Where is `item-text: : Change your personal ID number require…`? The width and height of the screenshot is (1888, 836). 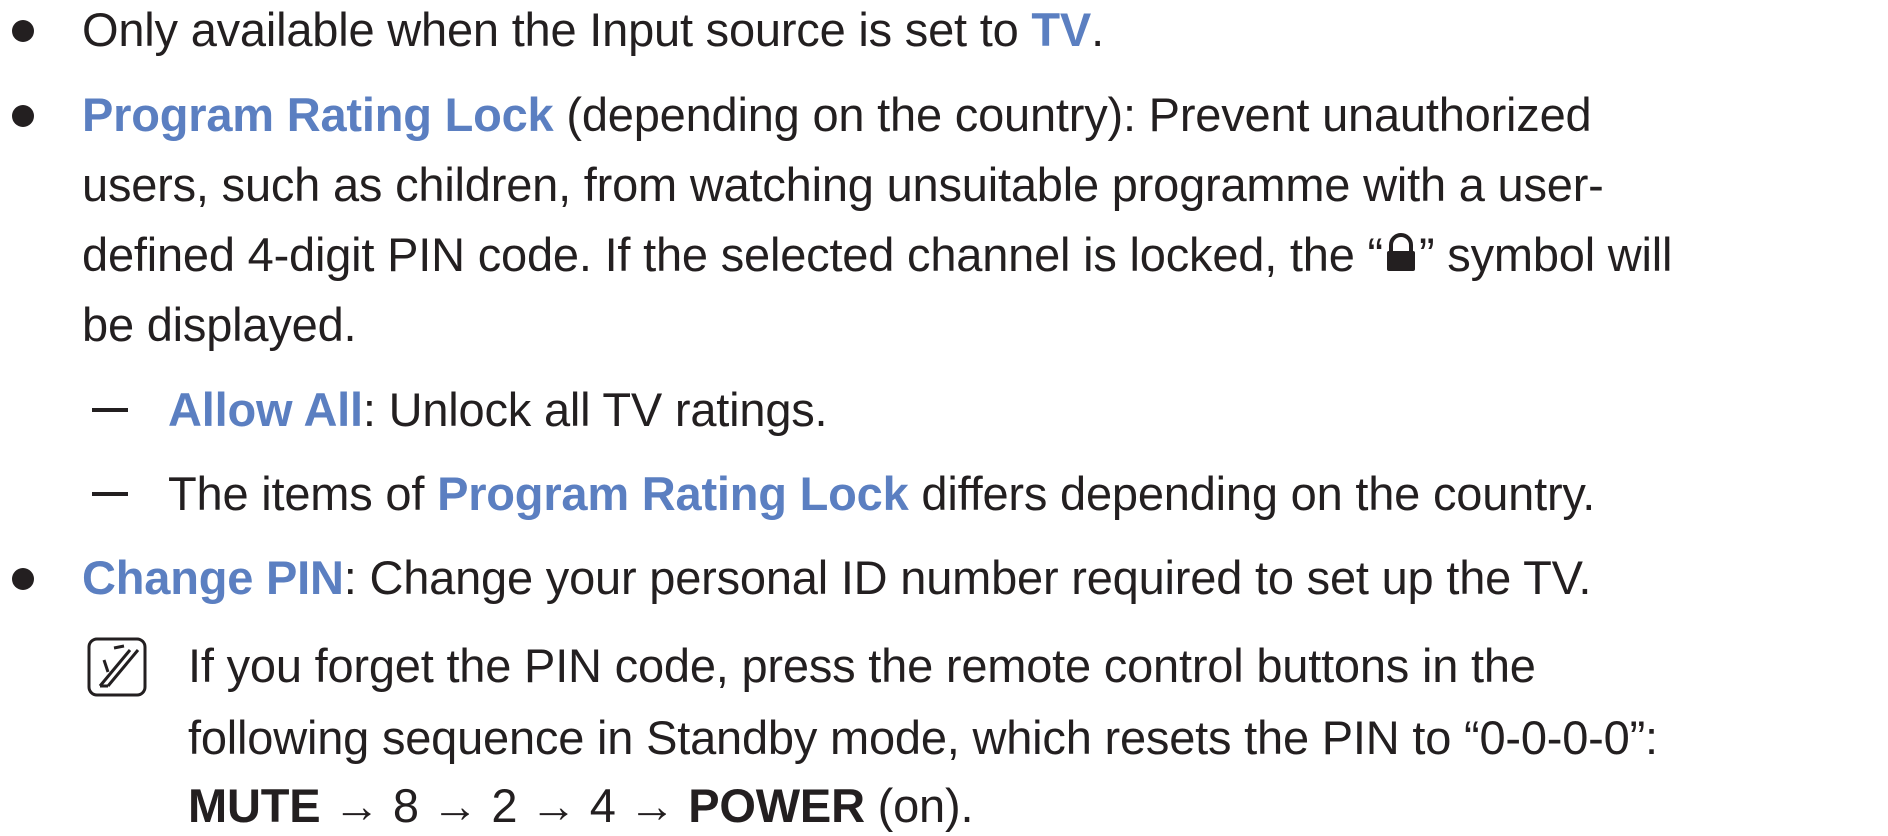 item-text: : Change your personal ID number require… is located at coordinates (967, 577).